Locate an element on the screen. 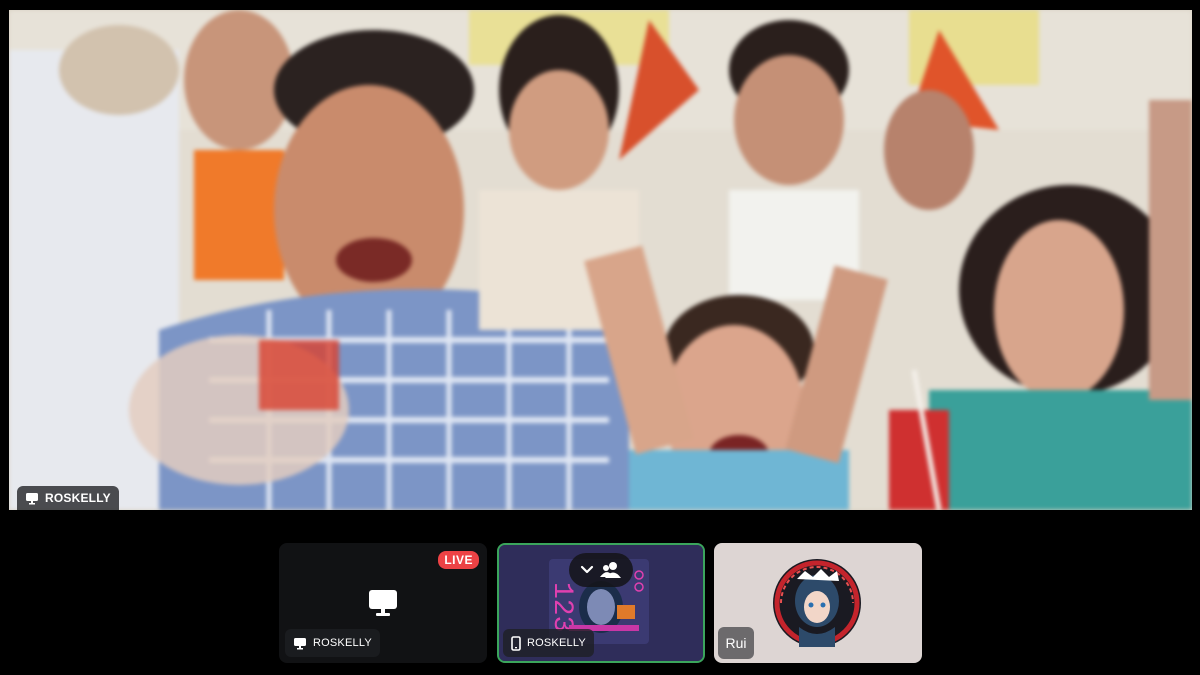 This screenshot has width=1200, height=675. people-icon is located at coordinates (611, 570).